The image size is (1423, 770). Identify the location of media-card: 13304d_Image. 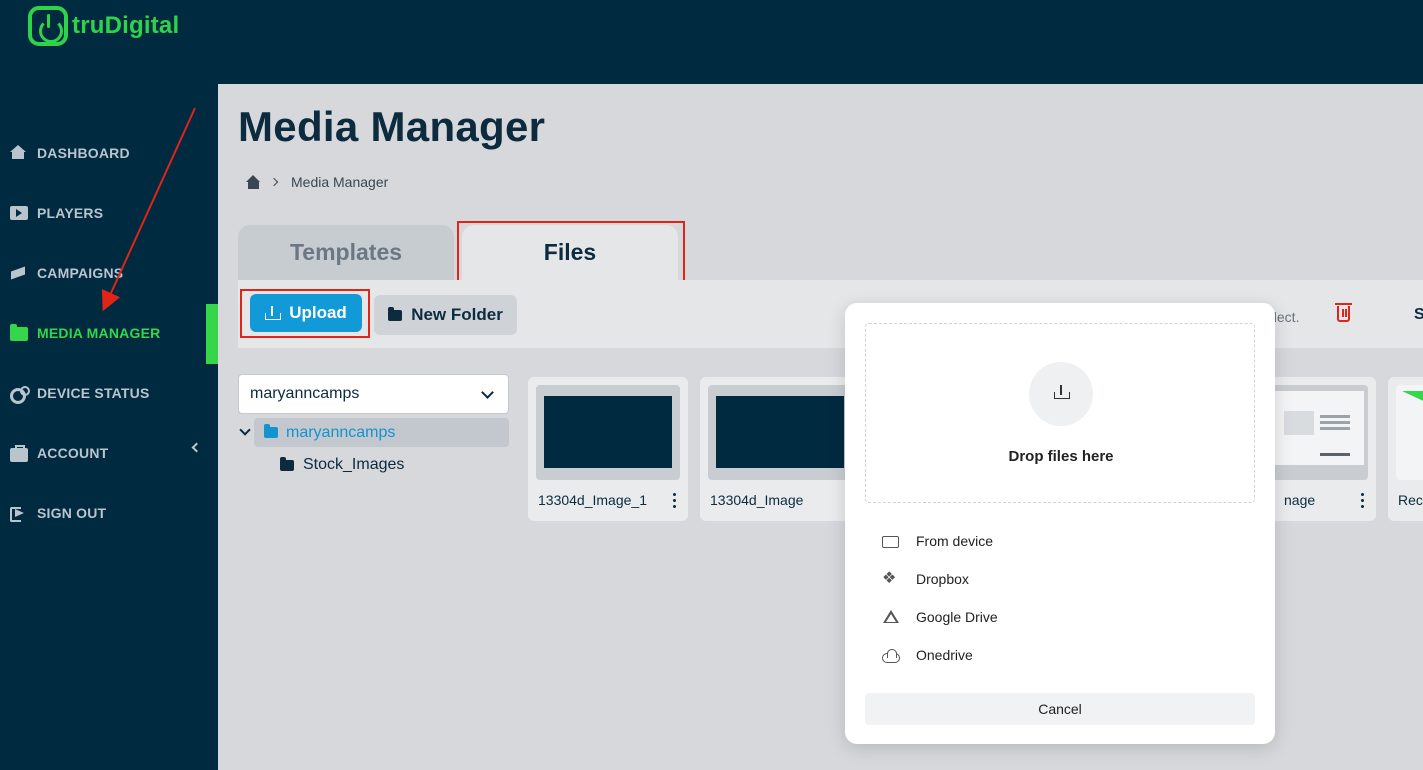
(780, 449).